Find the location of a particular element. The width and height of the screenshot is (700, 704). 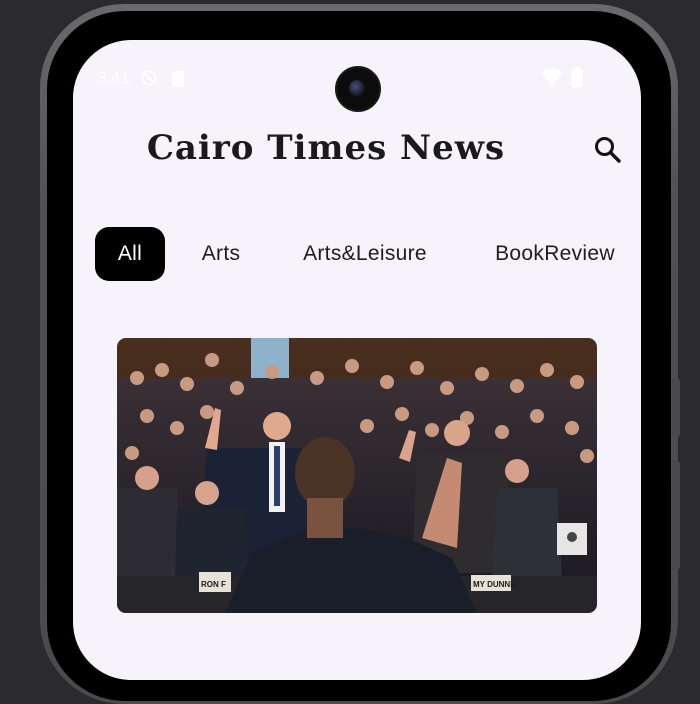

tab-arts: Arts is located at coordinates (221, 254).